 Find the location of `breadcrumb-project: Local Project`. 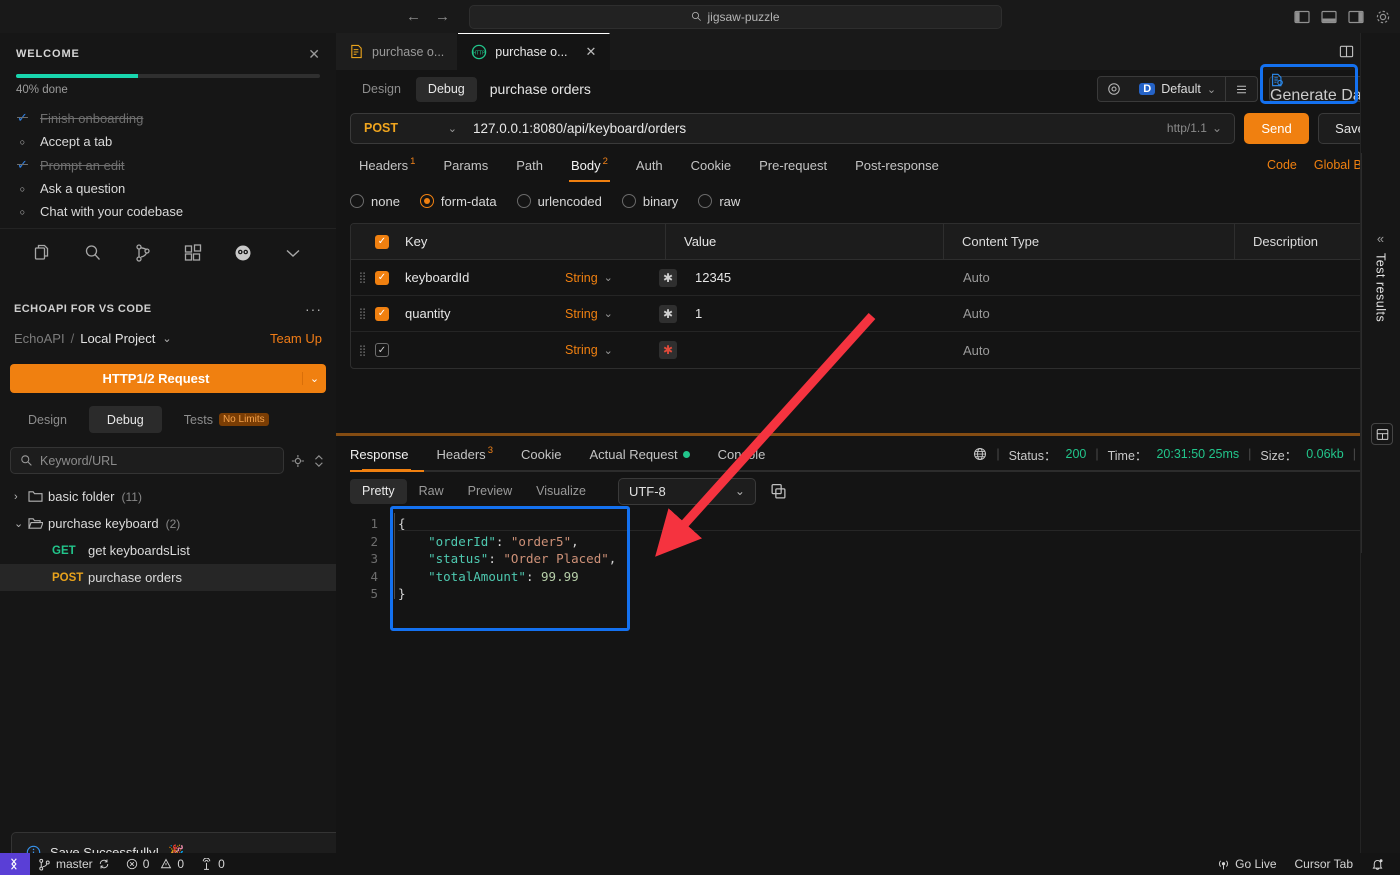

breadcrumb-project: Local Project is located at coordinates (117, 338).